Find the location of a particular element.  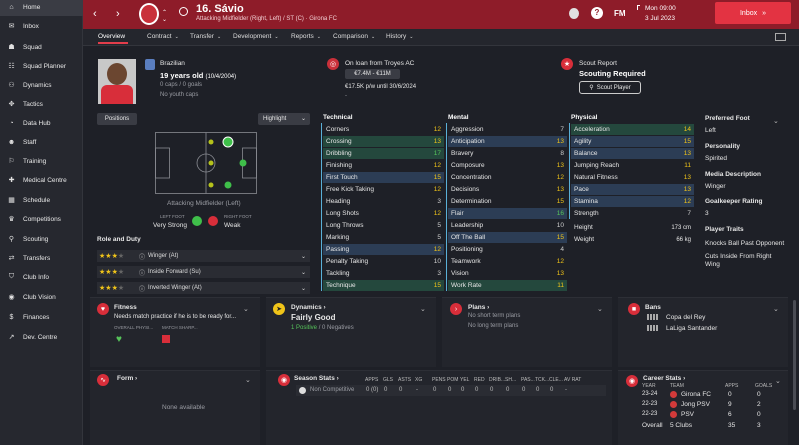

screen-toggle-icon is located at coordinates (780, 37).